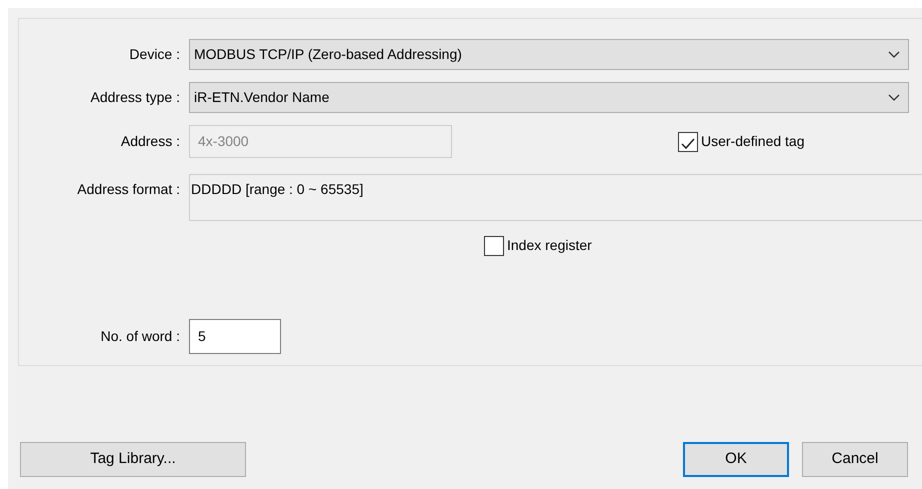 Image resolution: width=922 pixels, height=489 pixels. Describe the element at coordinates (538, 245) in the screenshot. I see `index-register-checkbox: Index register` at that location.